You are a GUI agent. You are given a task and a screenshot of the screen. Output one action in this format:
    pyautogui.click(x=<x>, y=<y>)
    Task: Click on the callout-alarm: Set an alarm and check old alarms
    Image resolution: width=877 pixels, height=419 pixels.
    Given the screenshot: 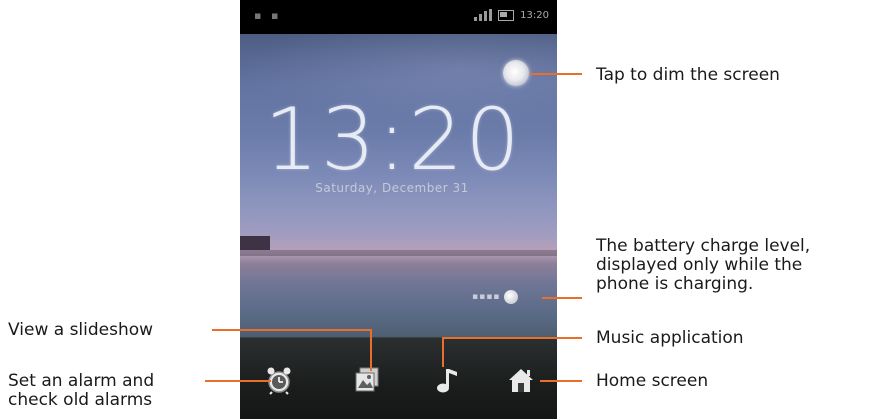 What is the action you would take?
    pyautogui.click(x=81, y=391)
    